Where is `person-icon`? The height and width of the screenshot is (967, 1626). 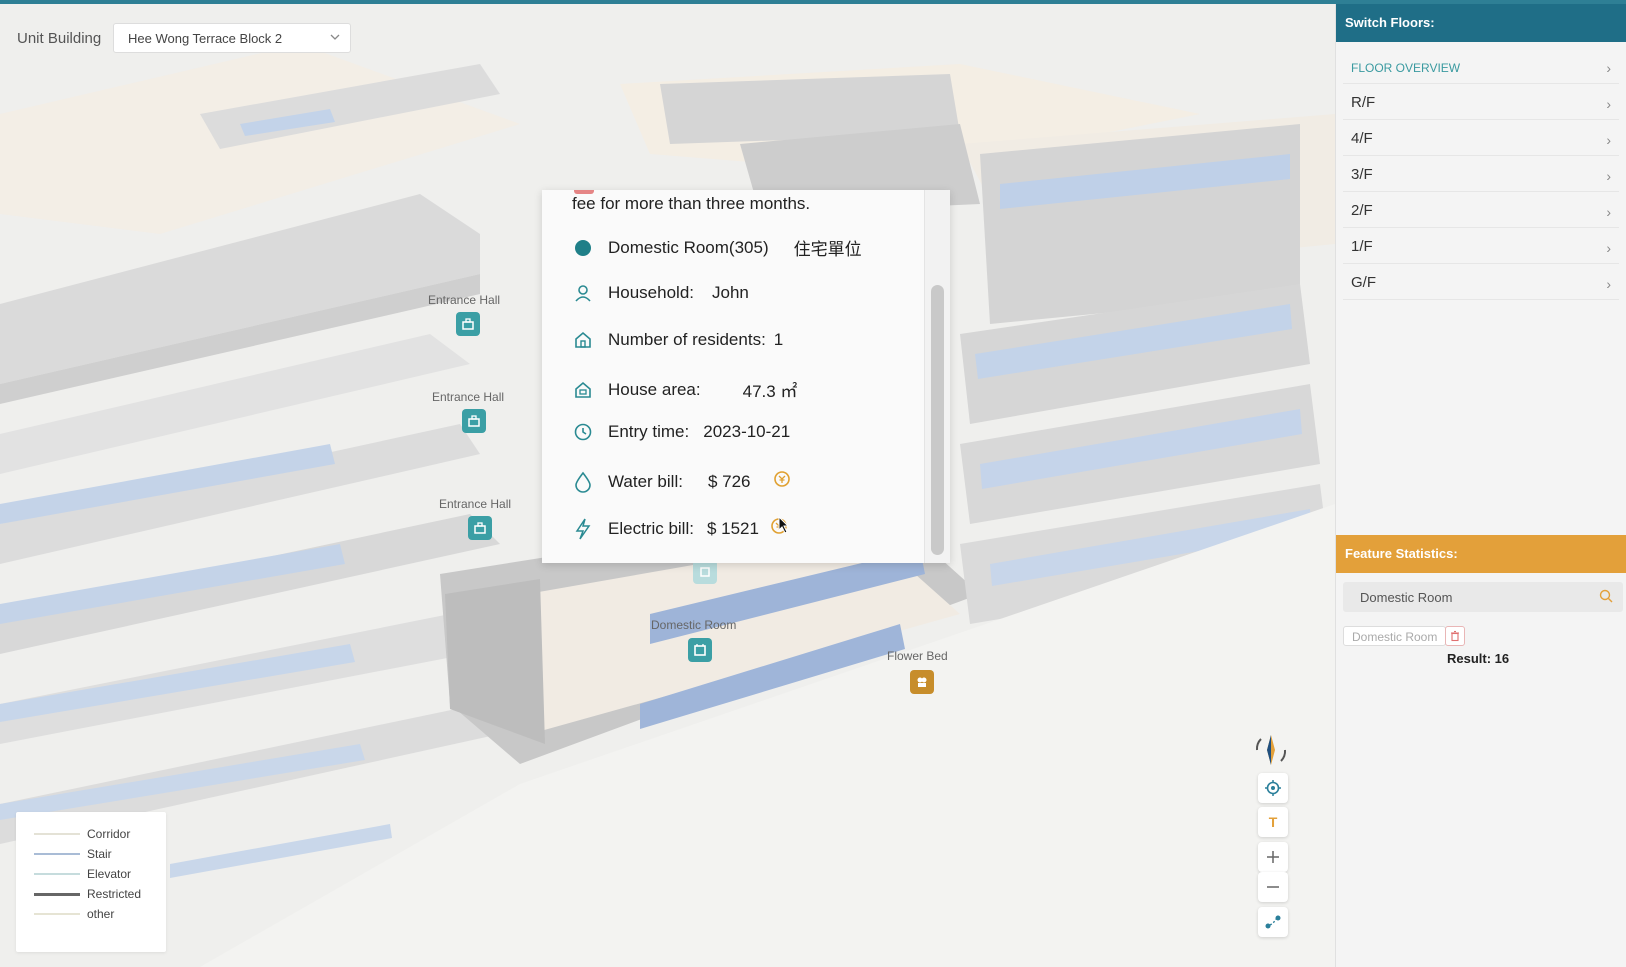
person-icon is located at coordinates (583, 293).